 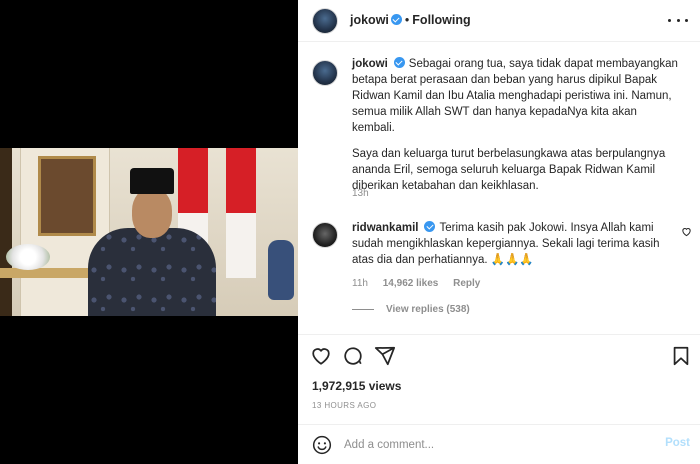 I want to click on post-button: Post, so click(x=677, y=443).